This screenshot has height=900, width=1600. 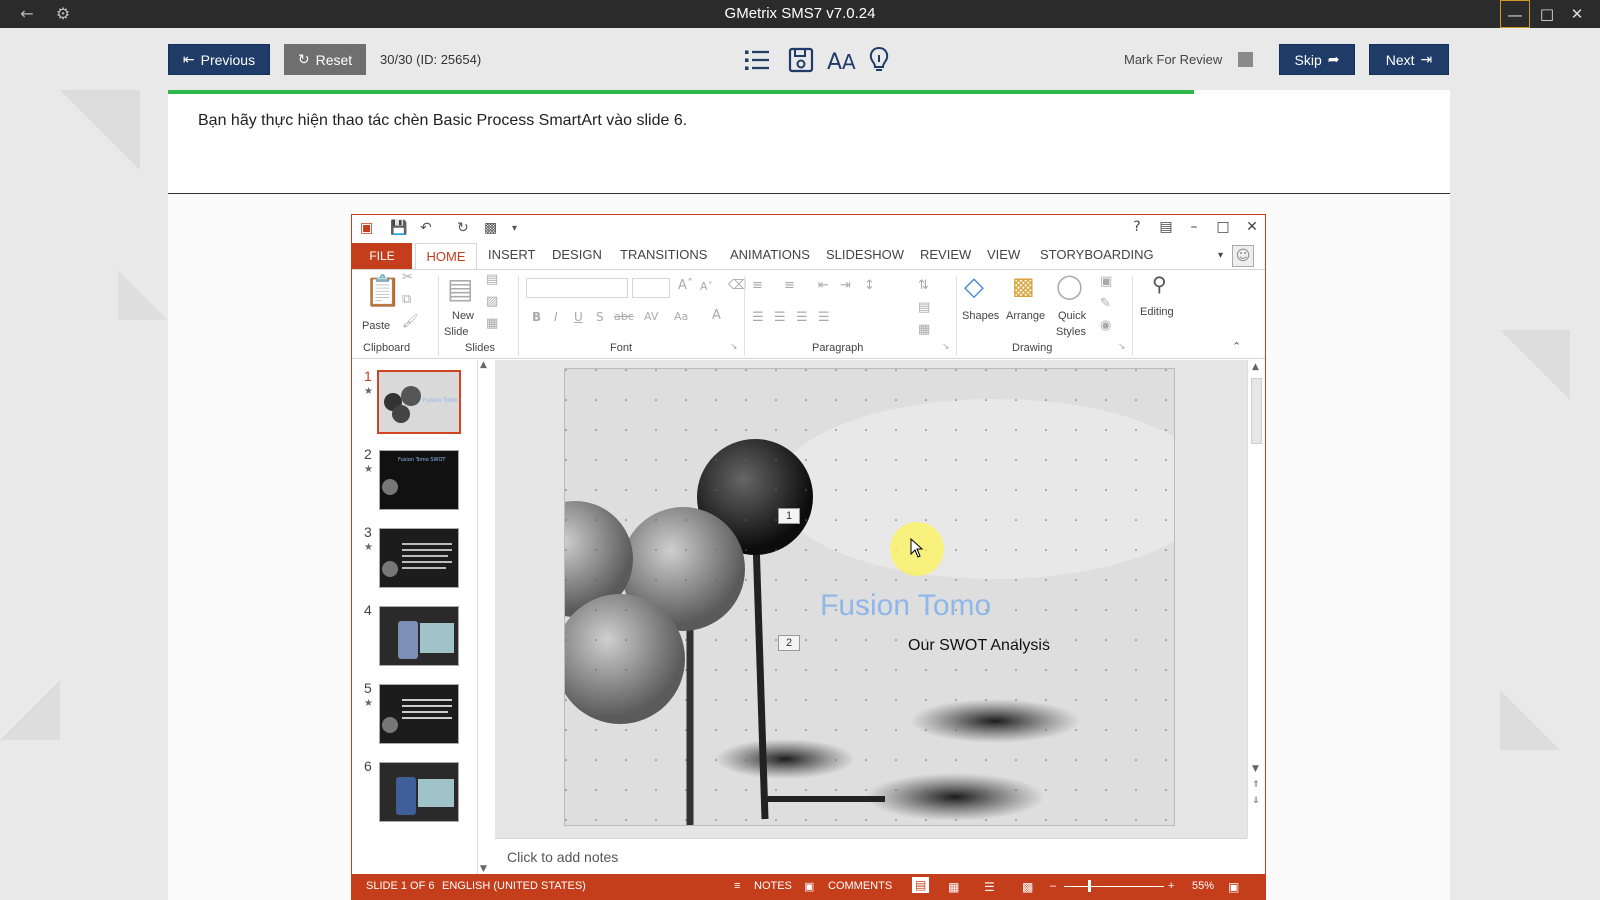 I want to click on presentation-icon: ▩, so click(x=490, y=228).